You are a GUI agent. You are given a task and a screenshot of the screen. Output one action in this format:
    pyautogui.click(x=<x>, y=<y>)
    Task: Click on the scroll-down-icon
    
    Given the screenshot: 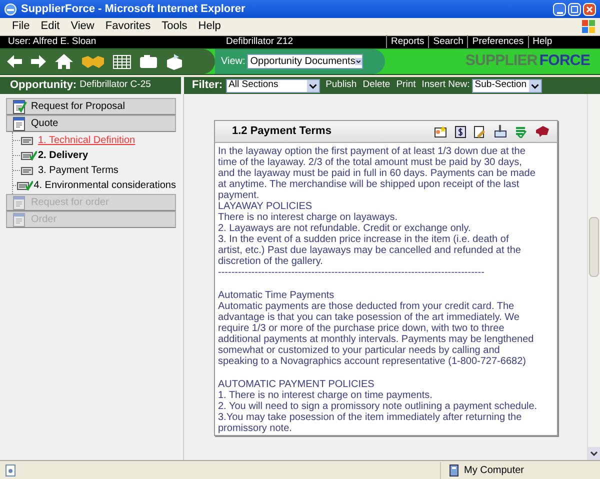 What is the action you would take?
    pyautogui.click(x=594, y=453)
    